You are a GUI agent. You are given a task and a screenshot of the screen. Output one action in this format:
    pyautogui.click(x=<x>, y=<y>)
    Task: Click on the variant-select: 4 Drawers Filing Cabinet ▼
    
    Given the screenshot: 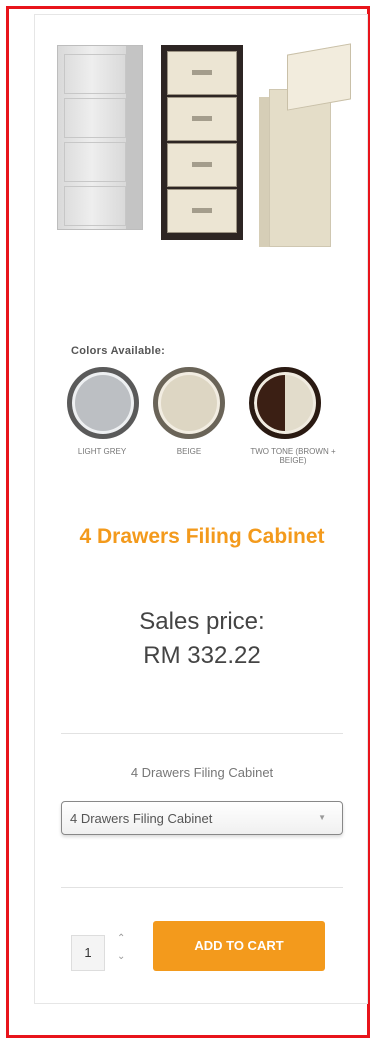 What is the action you would take?
    pyautogui.click(x=202, y=818)
    